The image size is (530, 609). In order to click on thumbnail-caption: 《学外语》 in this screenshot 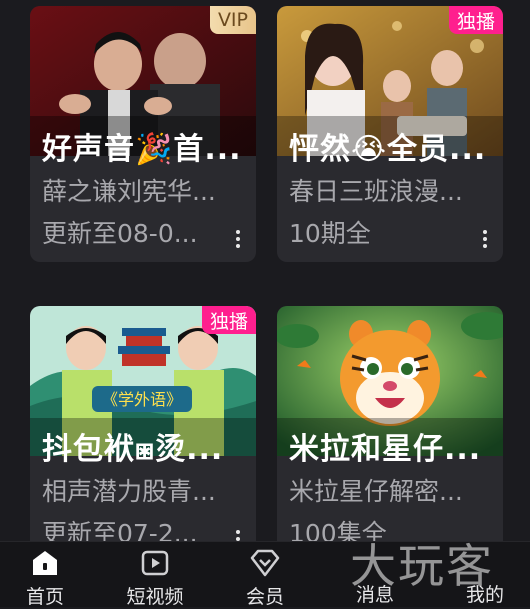, I will do `click(142, 399)`.